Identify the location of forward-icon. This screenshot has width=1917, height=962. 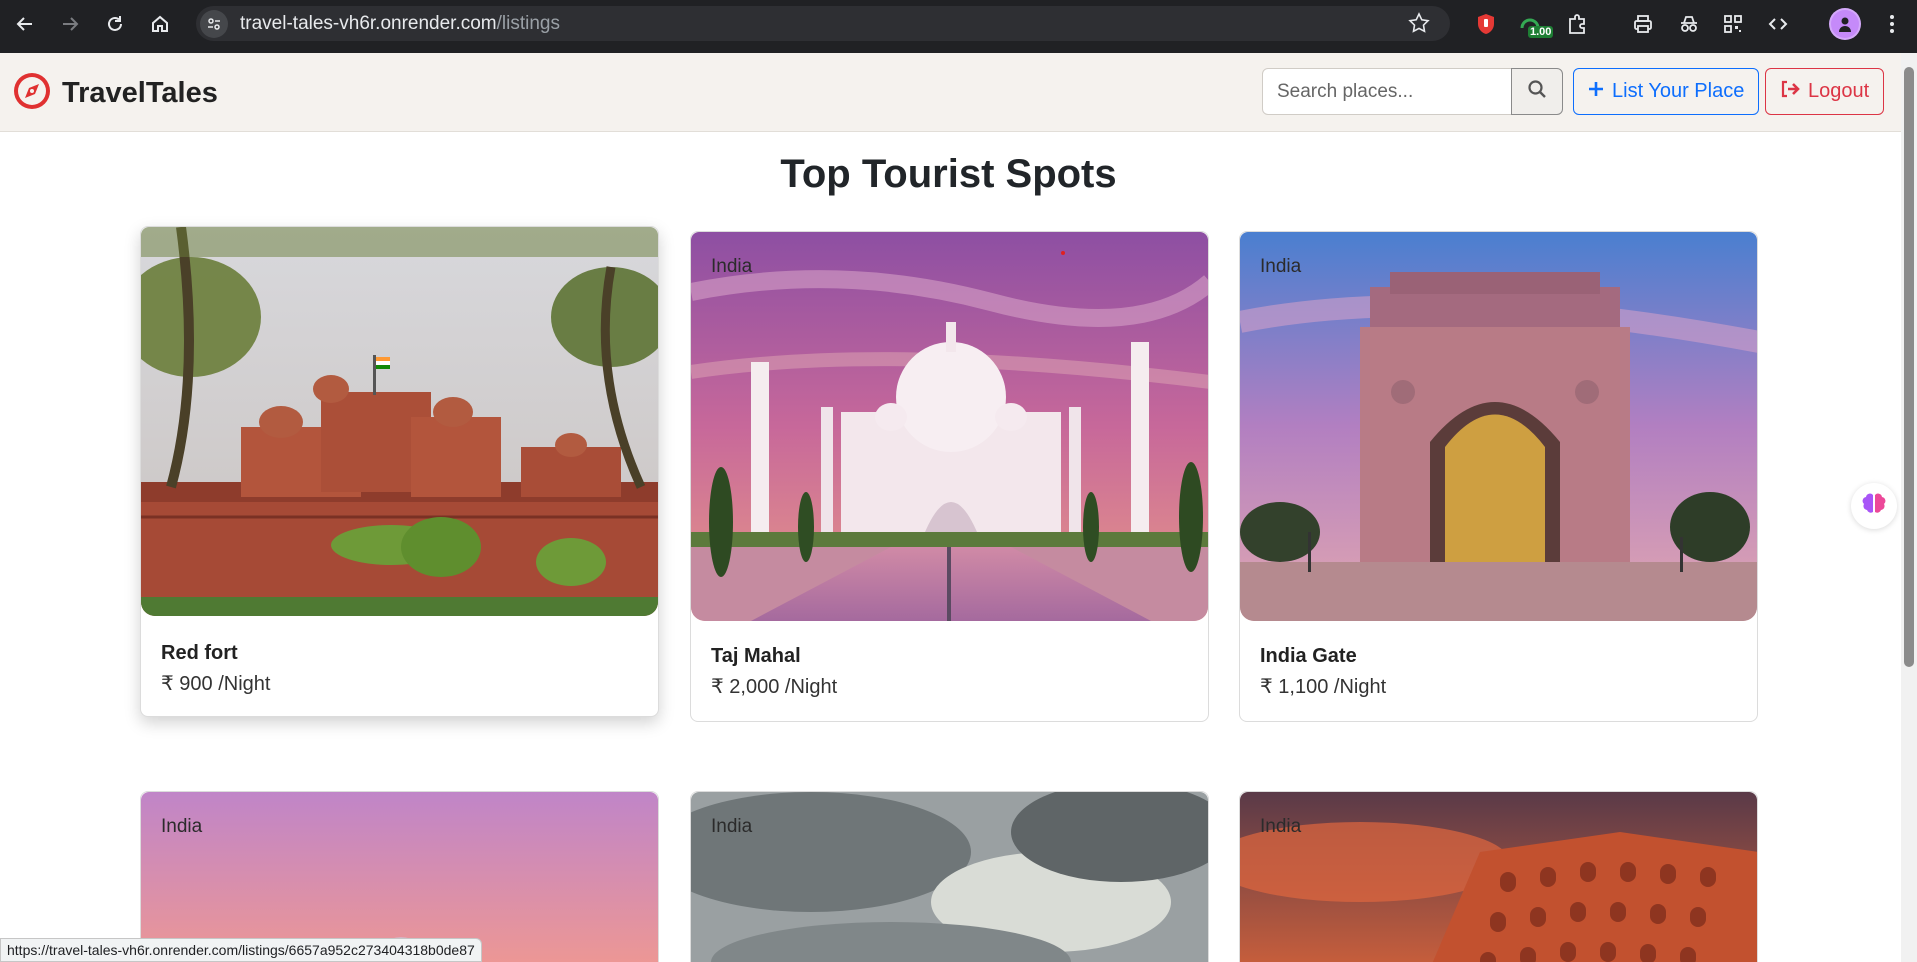
(70, 24).